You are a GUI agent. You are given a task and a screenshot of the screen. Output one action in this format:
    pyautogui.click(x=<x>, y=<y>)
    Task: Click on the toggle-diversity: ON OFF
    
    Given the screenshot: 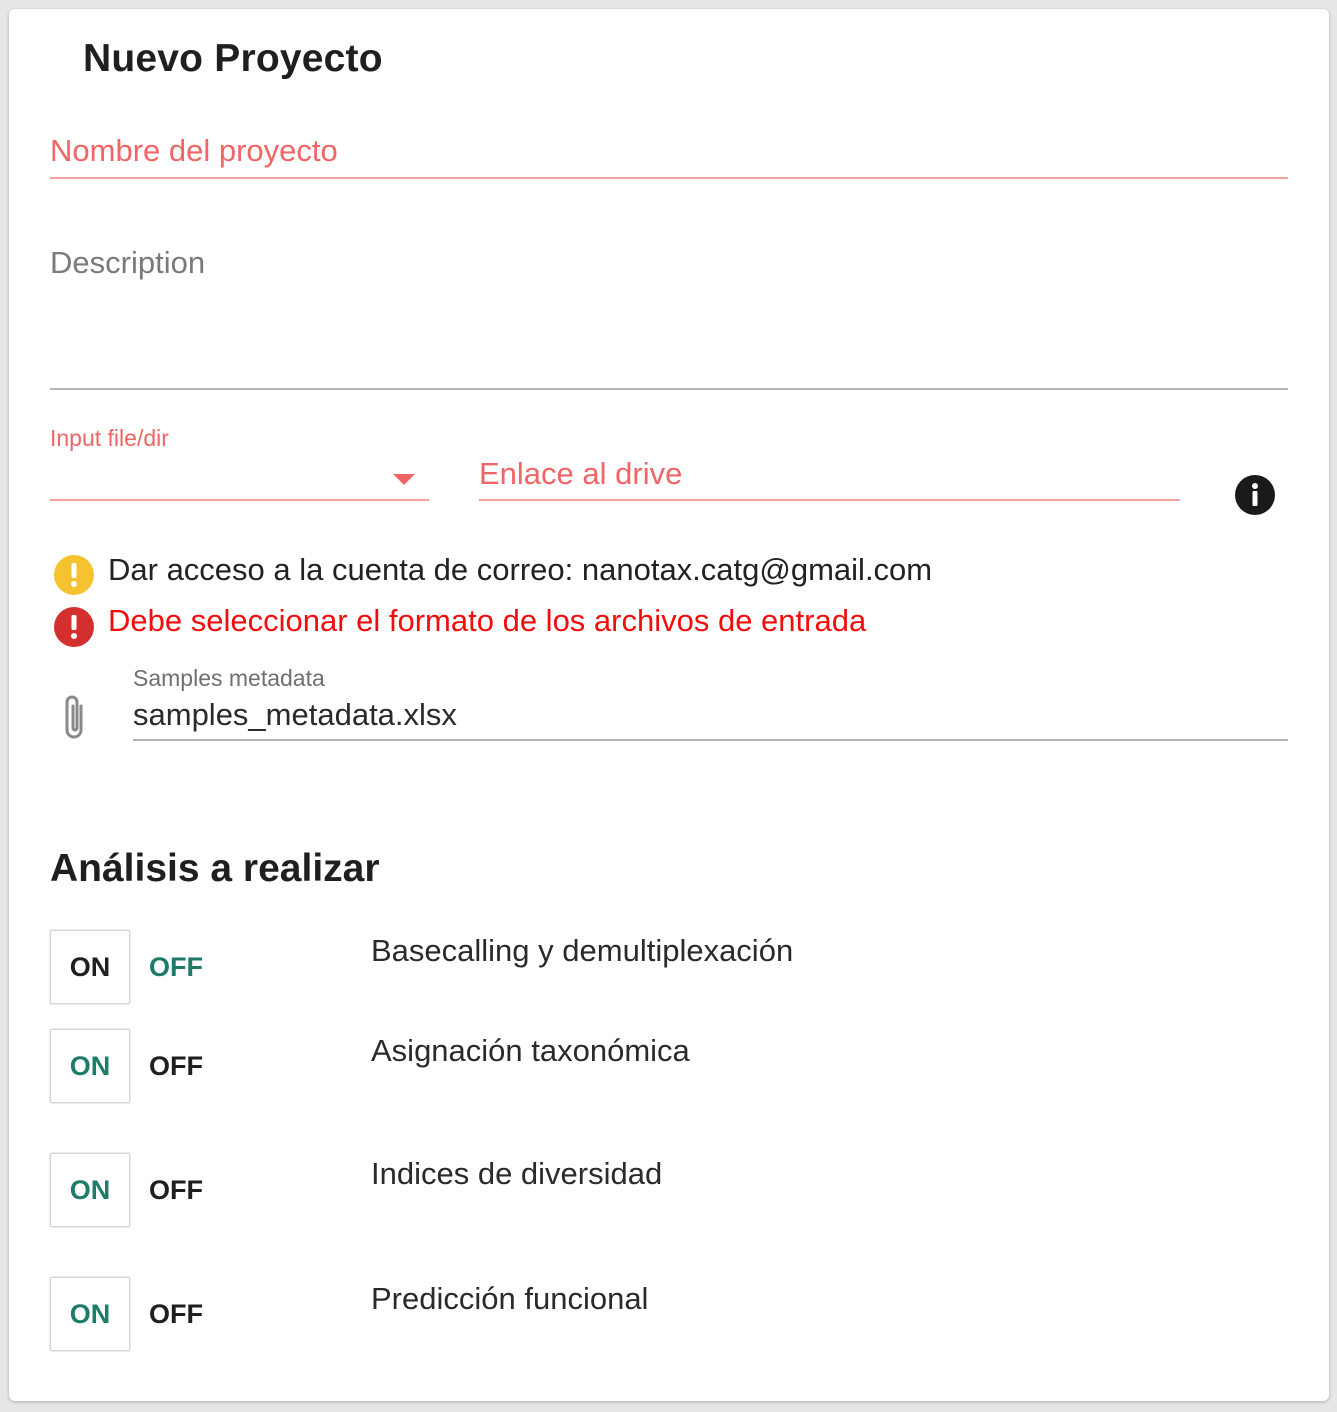 What is the action you would take?
    pyautogui.click(x=130, y=1190)
    